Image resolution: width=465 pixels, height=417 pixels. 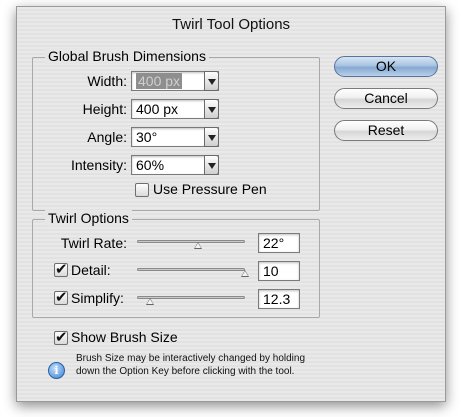 I want to click on simplify-checkbox, so click(x=61, y=297).